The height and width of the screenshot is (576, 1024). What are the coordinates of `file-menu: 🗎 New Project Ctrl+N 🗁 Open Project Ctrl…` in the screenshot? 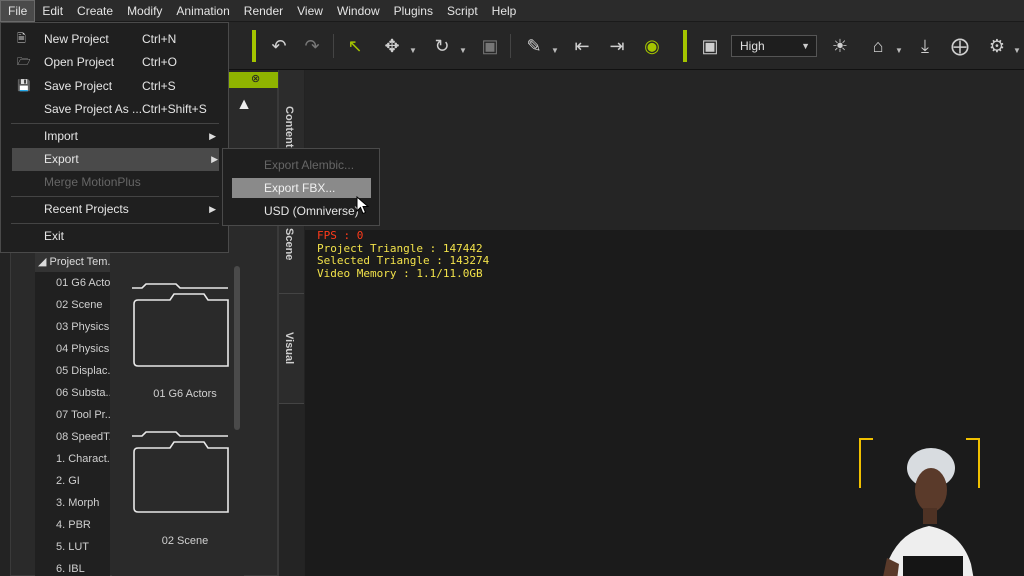 It's located at (114, 137).